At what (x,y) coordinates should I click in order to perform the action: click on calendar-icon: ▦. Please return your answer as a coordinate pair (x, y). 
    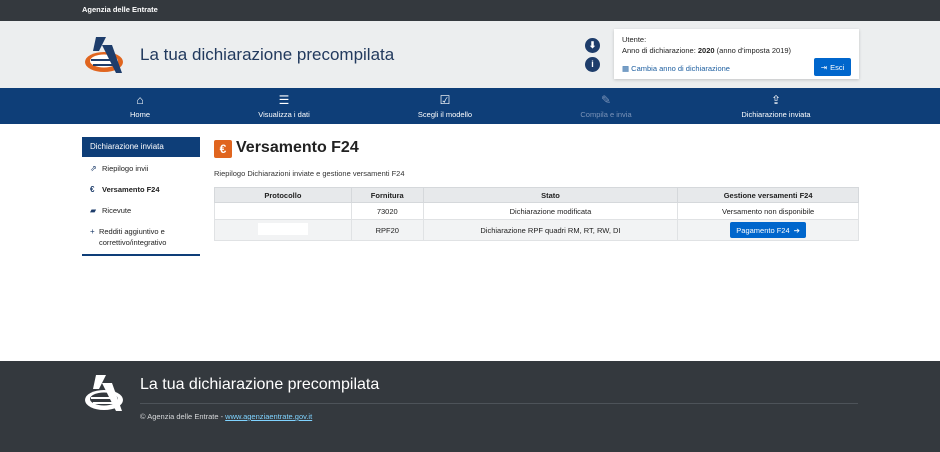
    Looking at the image, I should click on (627, 68).